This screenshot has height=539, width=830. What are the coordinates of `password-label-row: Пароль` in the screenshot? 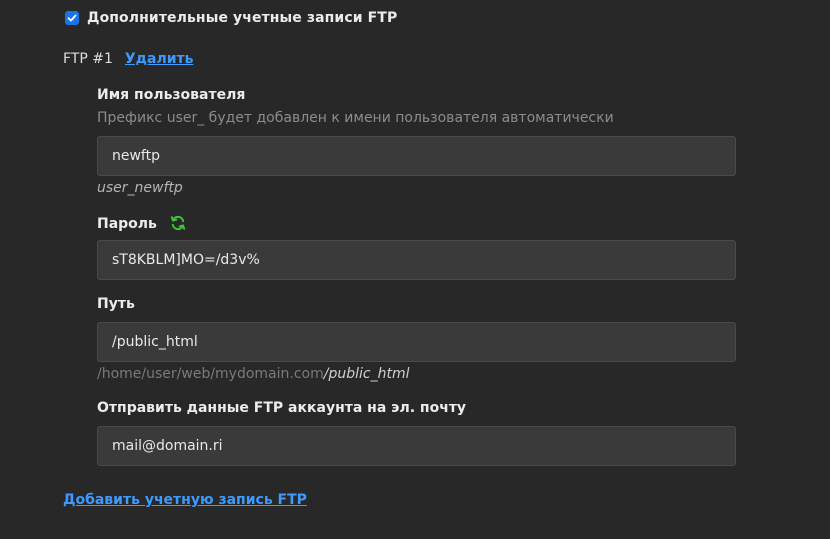 It's located at (141, 225).